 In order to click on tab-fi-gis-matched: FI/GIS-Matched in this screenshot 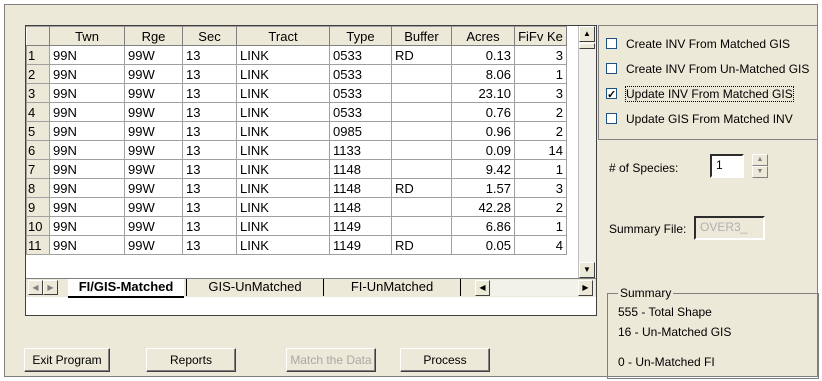, I will do `click(126, 288)`.